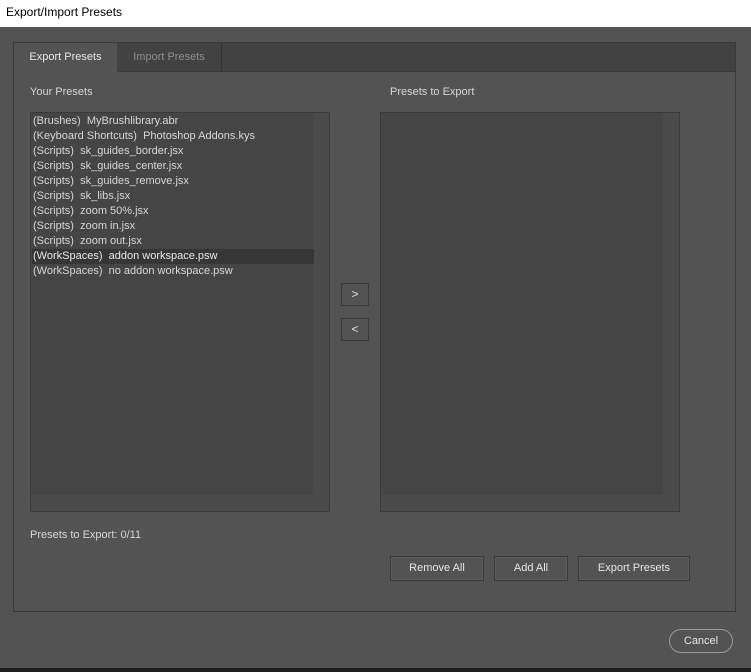  Describe the element at coordinates (85, 136) in the screenshot. I see `preset-category: (Keyboard Shortcuts)` at that location.